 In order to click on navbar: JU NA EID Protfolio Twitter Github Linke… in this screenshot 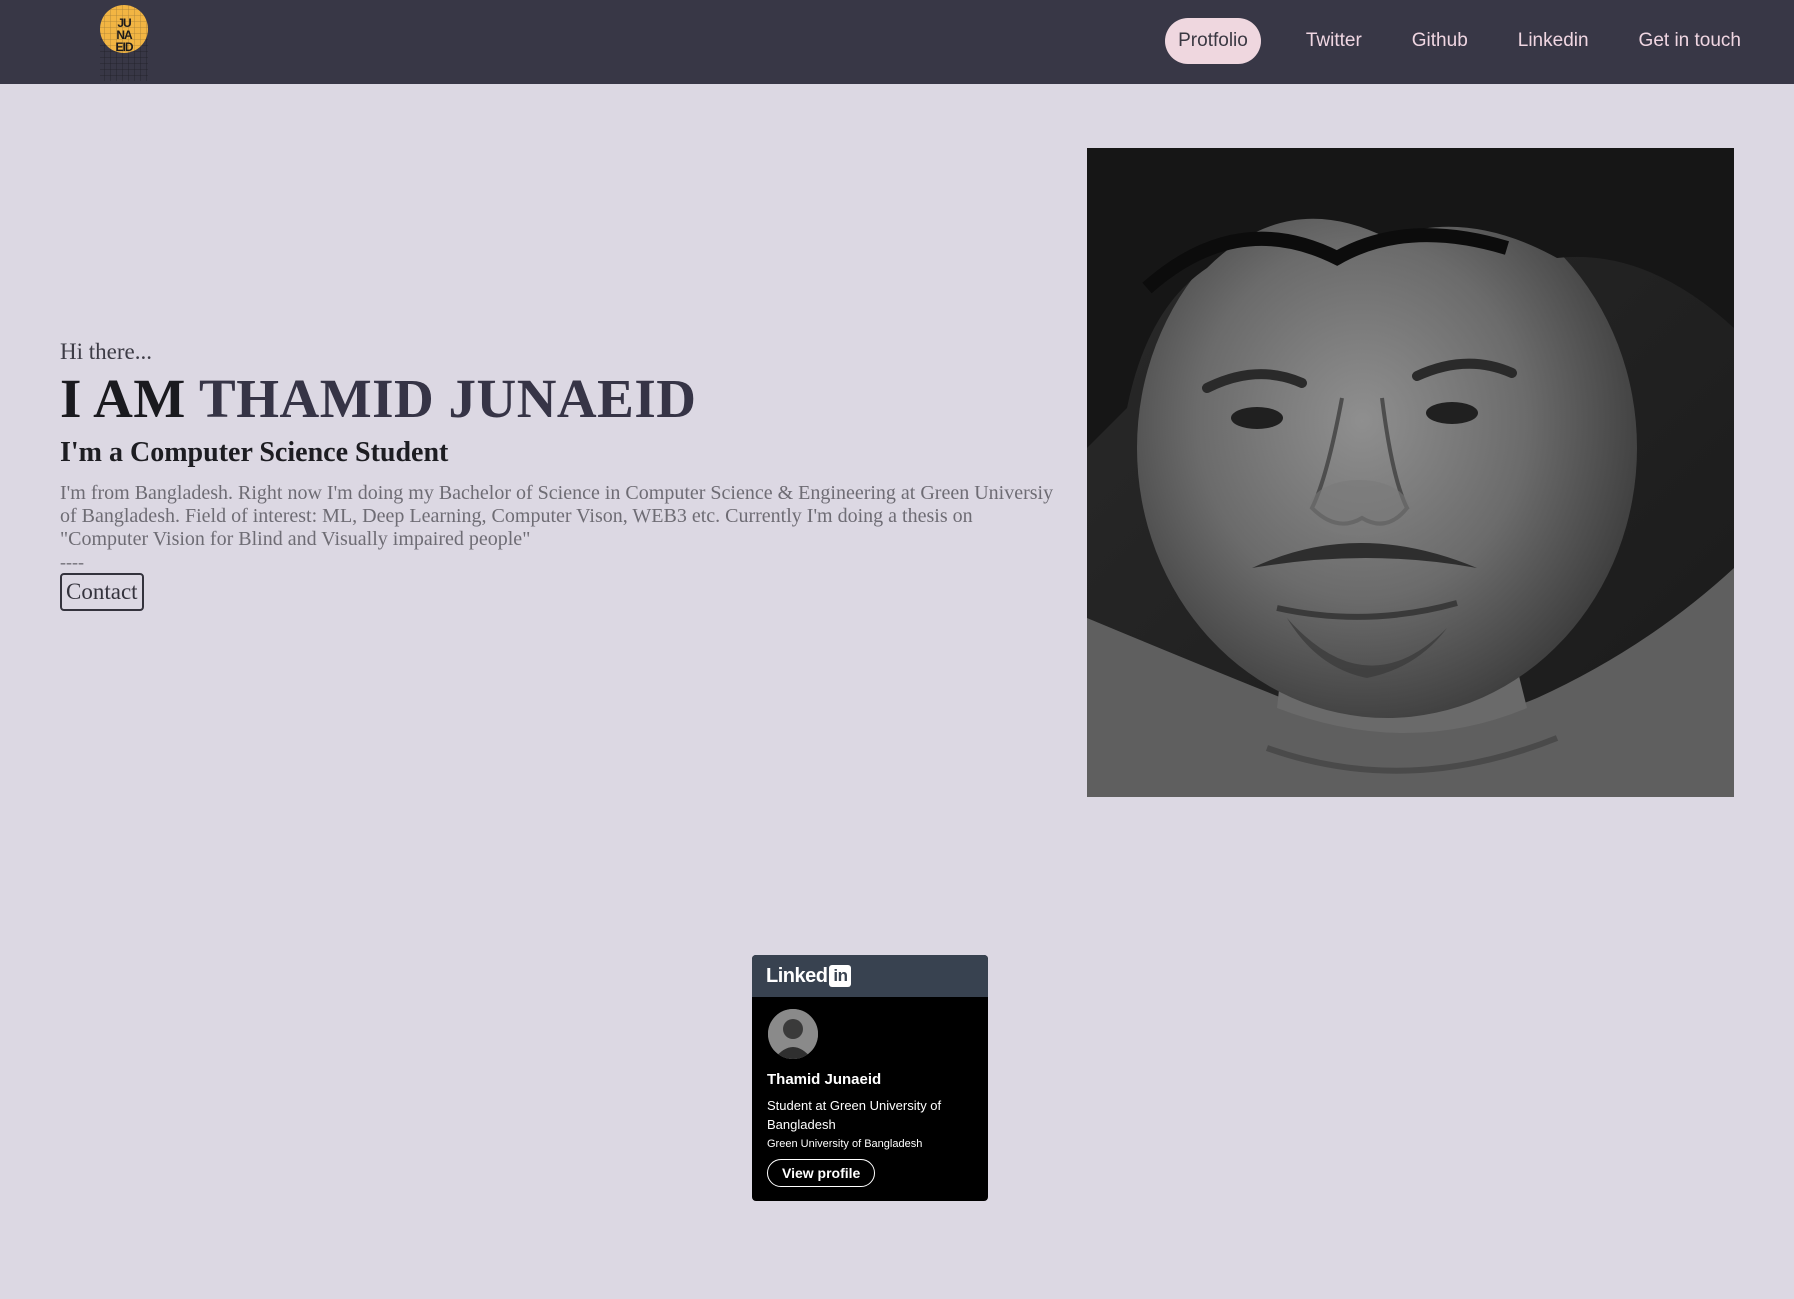, I will do `click(897, 42)`.